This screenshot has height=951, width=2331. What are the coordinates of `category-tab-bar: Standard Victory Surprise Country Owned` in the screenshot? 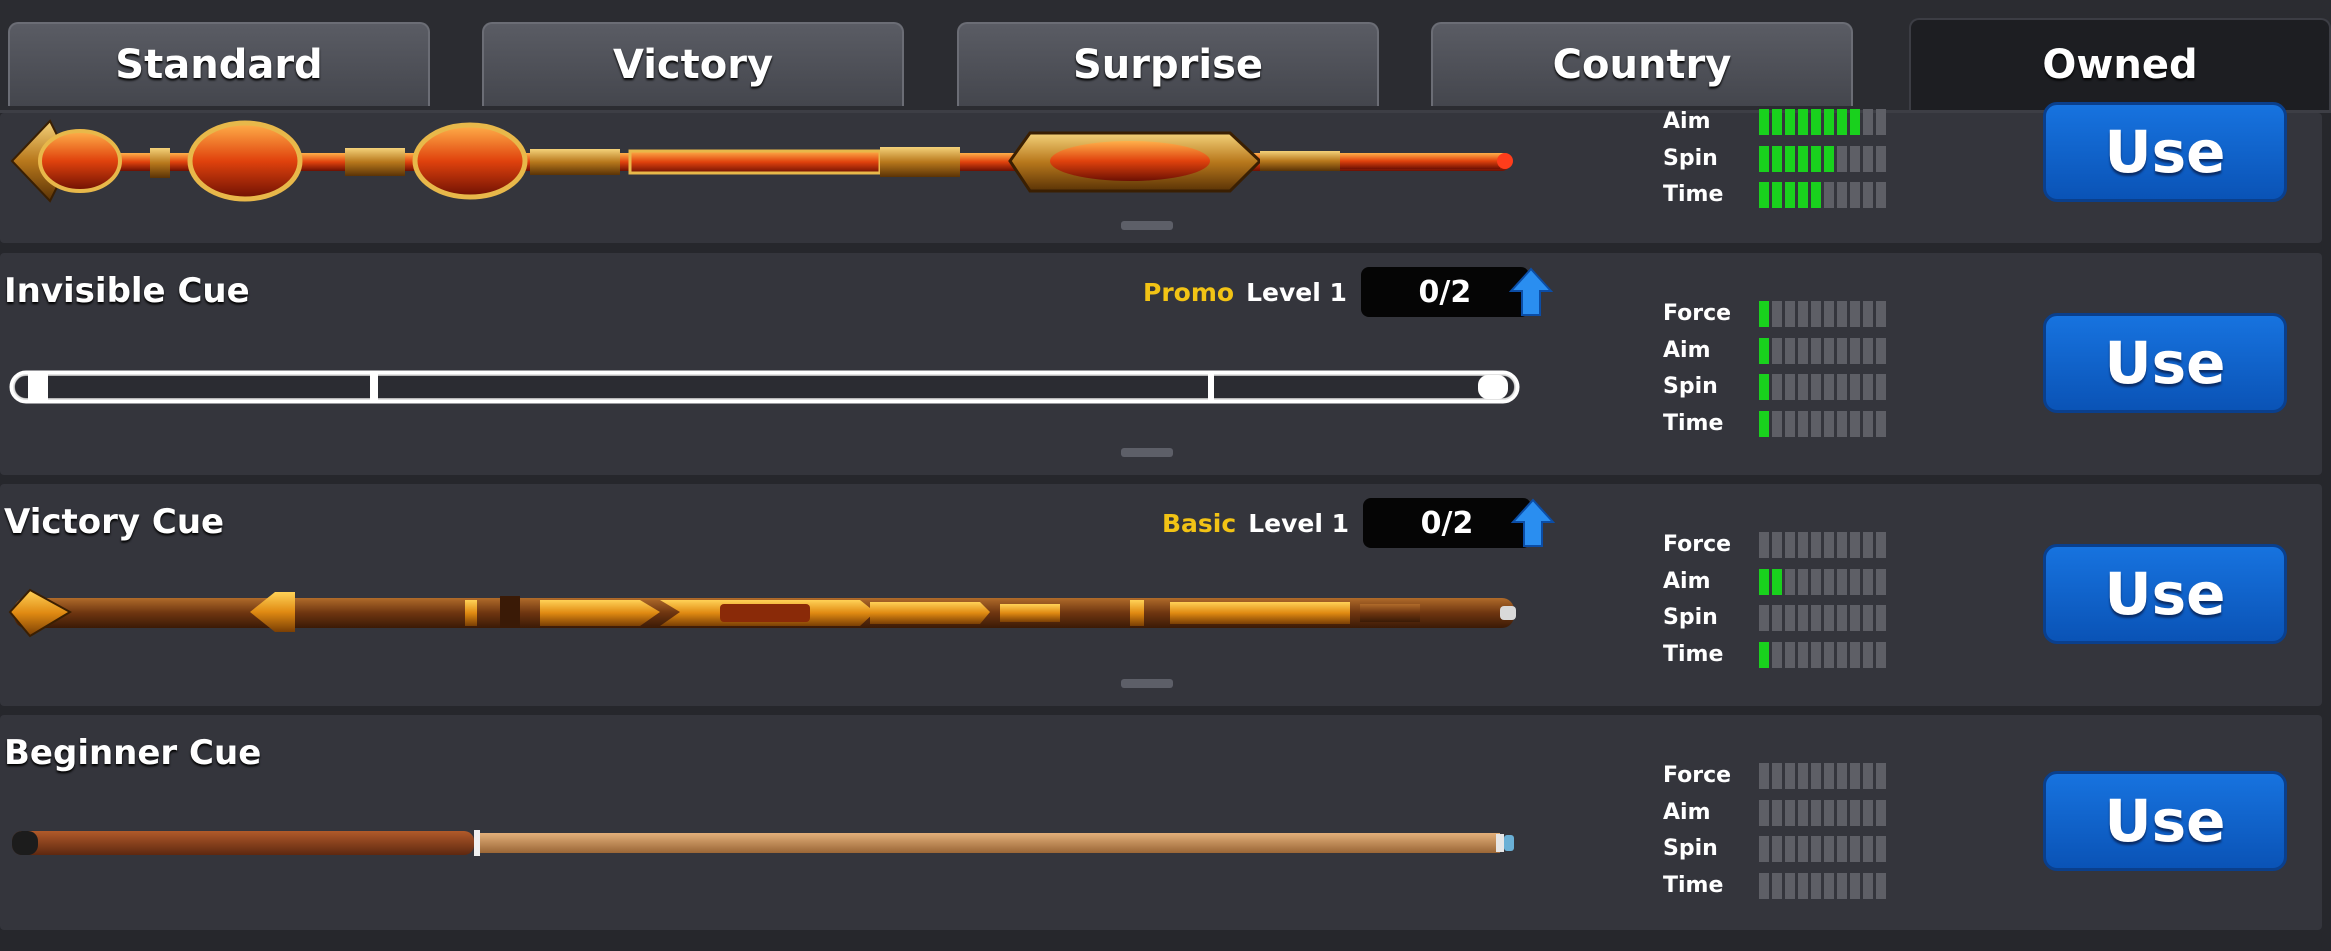 It's located at (1165, 56).